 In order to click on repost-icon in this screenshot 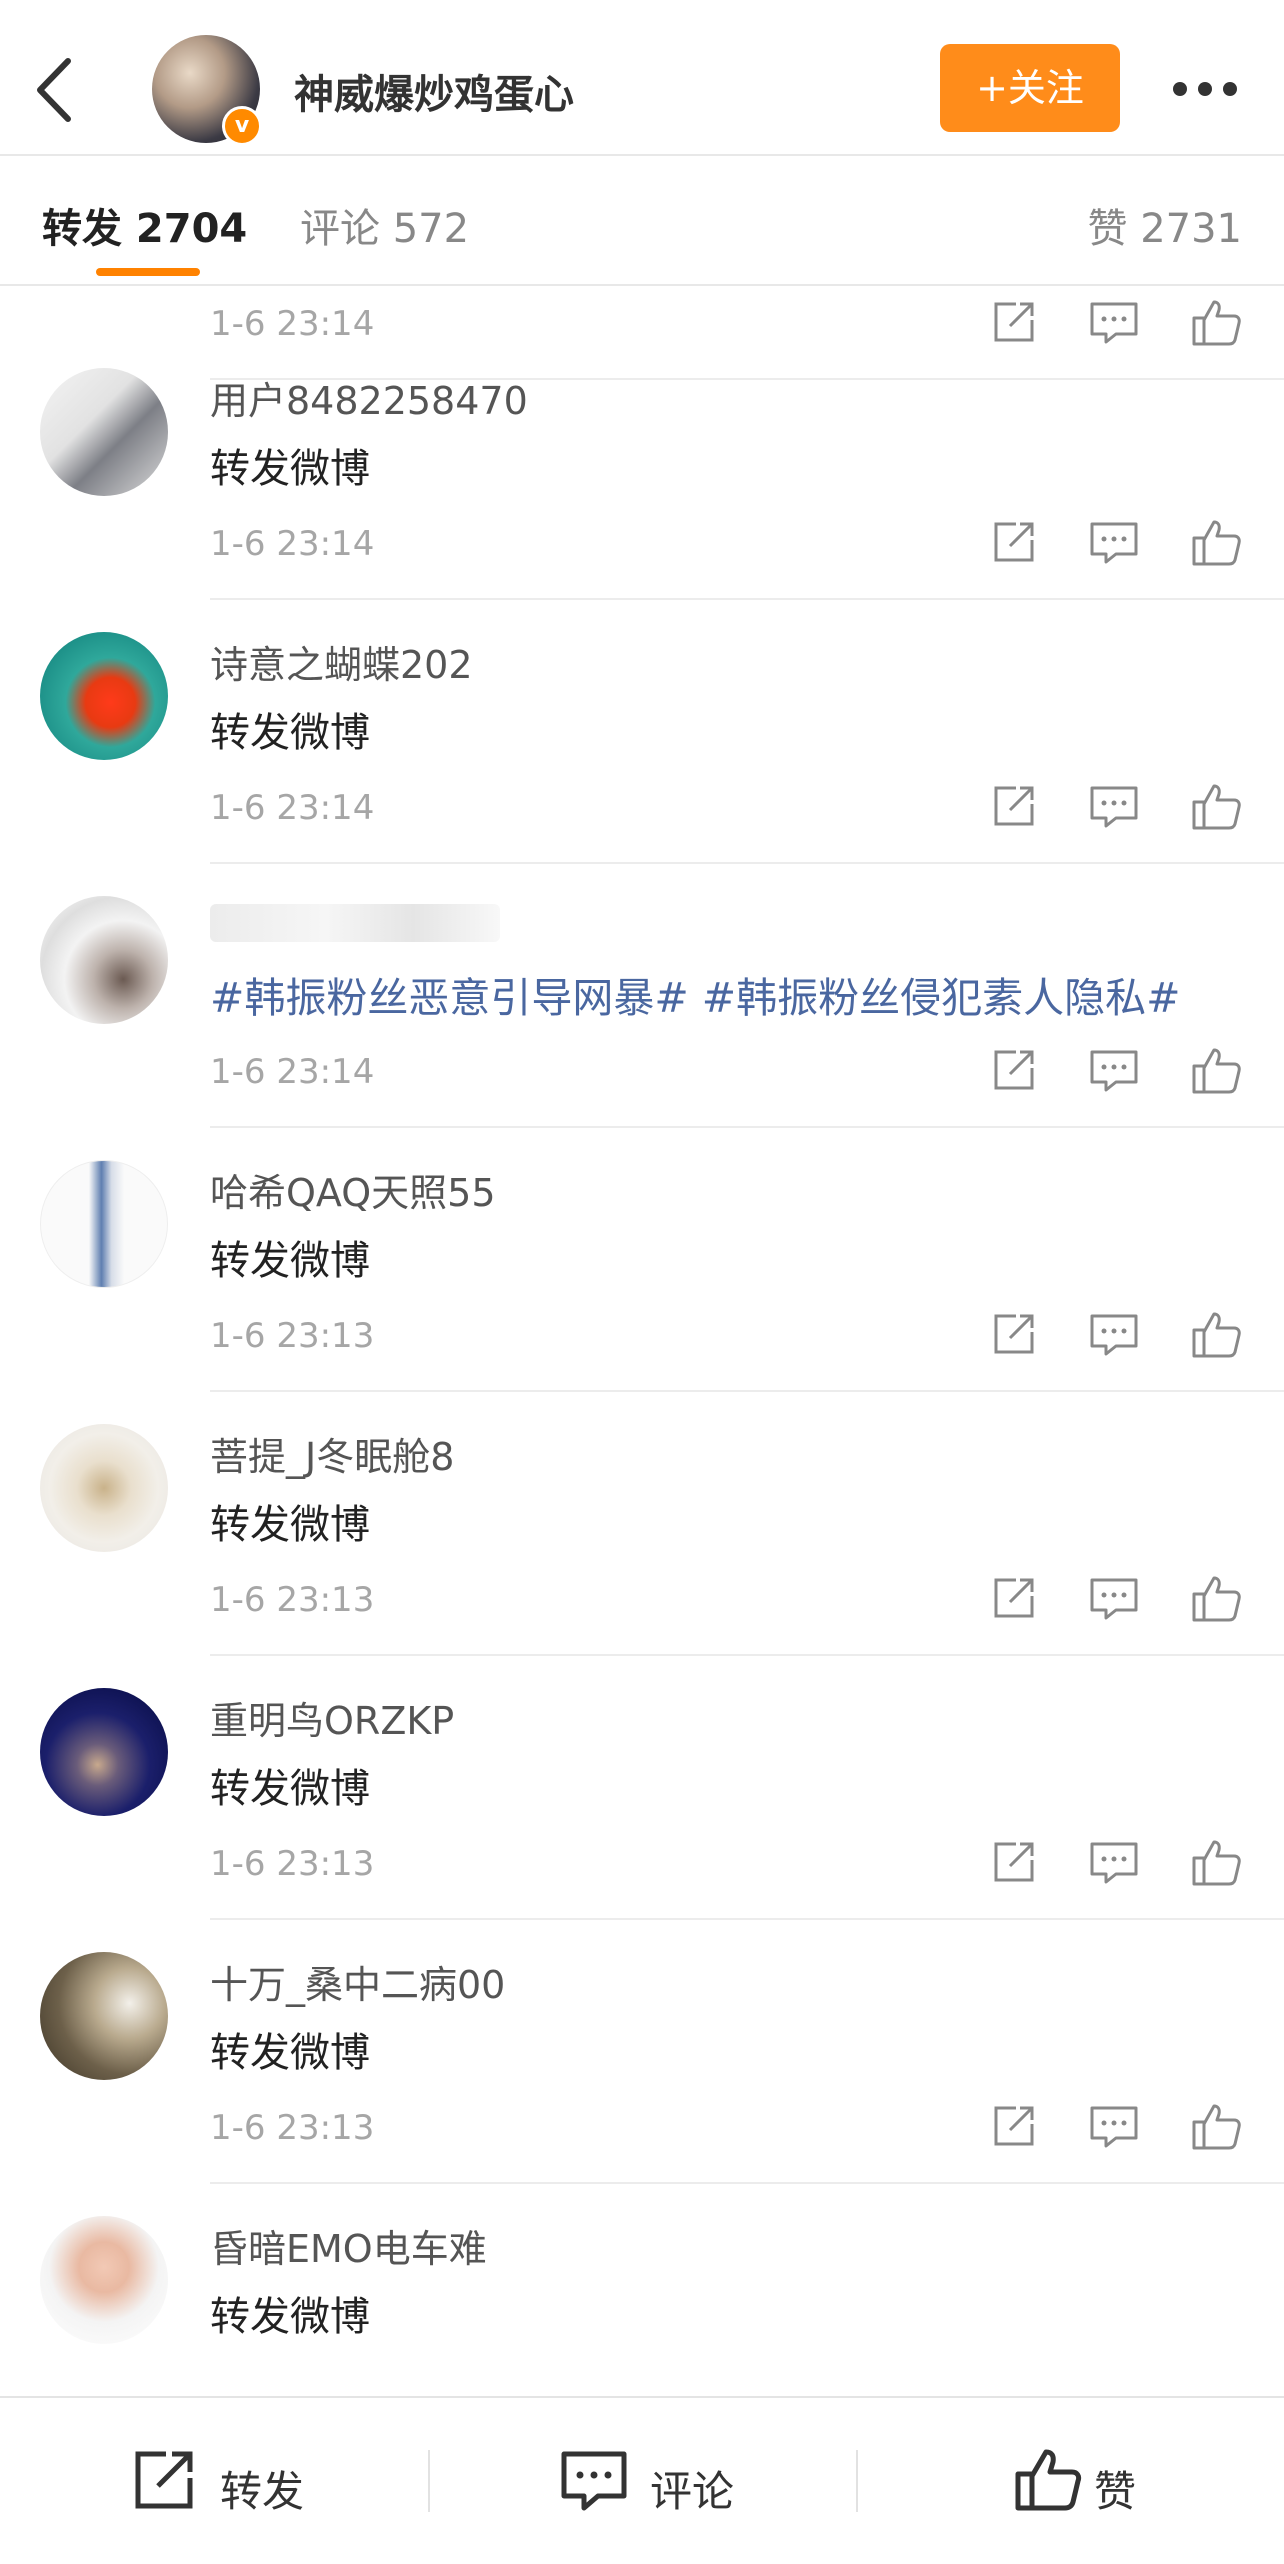, I will do `click(164, 2480)`.